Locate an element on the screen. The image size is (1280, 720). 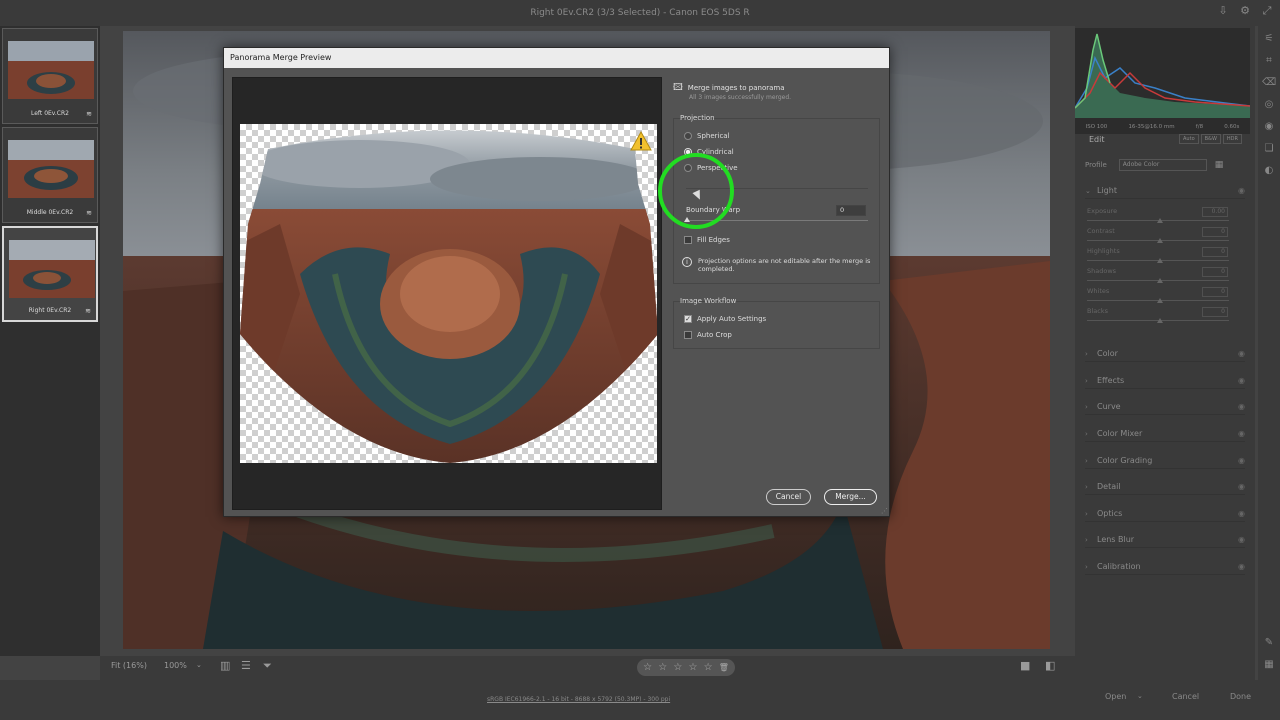
settings-icon: ⚙ is located at coordinates (1245, 11).